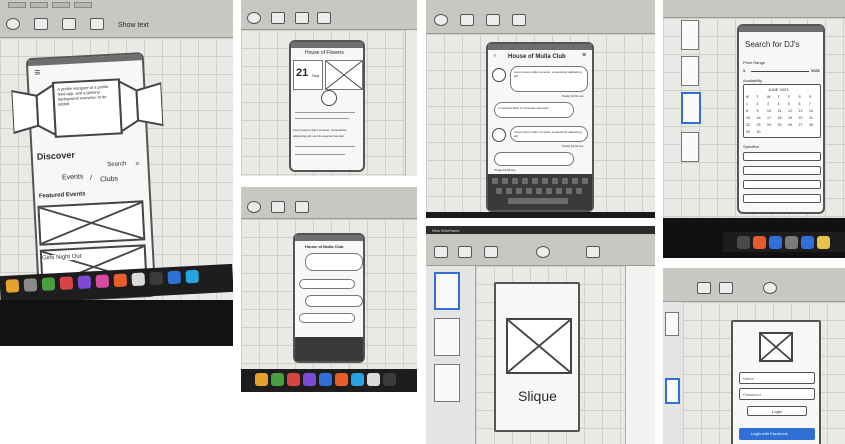 This screenshot has width=845, height=444. Describe the element at coordinates (769, 118) in the screenshot. I see `calendar-date: 17` at that location.